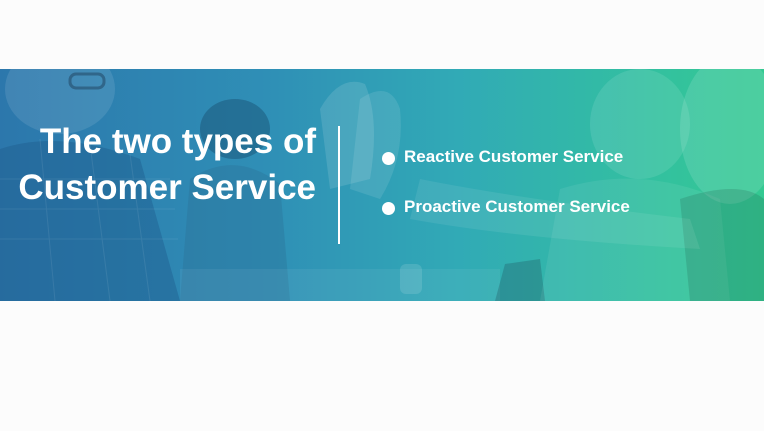 The image size is (764, 431). Describe the element at coordinates (339, 185) in the screenshot. I see `vertical-divider` at that location.